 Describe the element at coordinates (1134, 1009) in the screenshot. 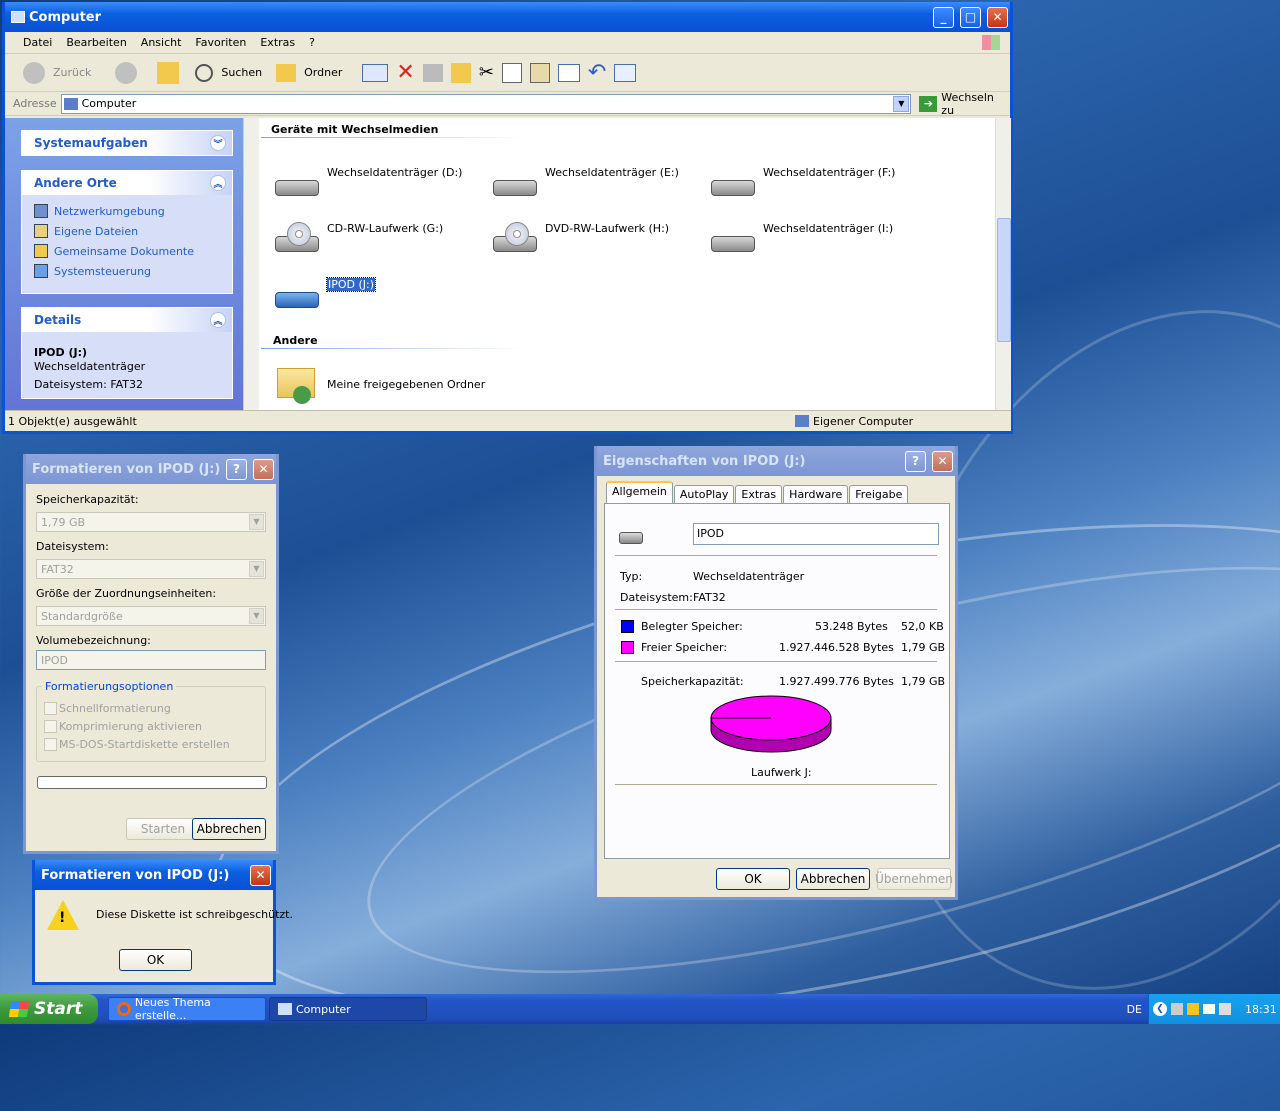

I see `language-indicator: DE` at that location.